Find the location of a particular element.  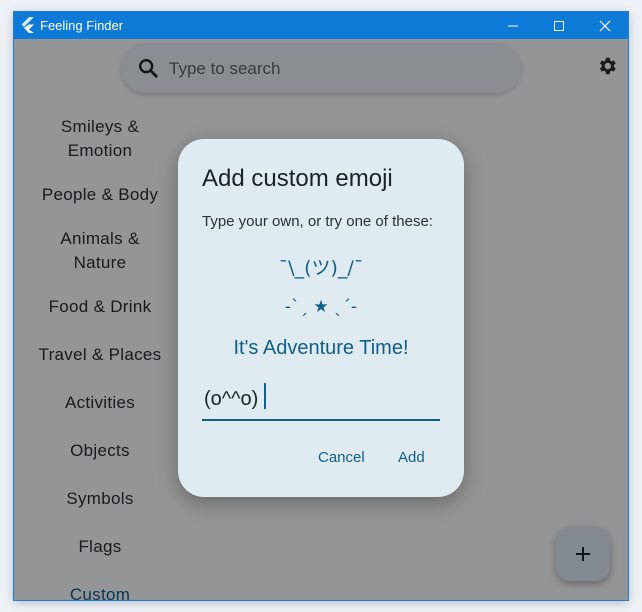

suggestion-sparkle-star: -ˋˏ ★ ˎˊ- is located at coordinates (321, 307).